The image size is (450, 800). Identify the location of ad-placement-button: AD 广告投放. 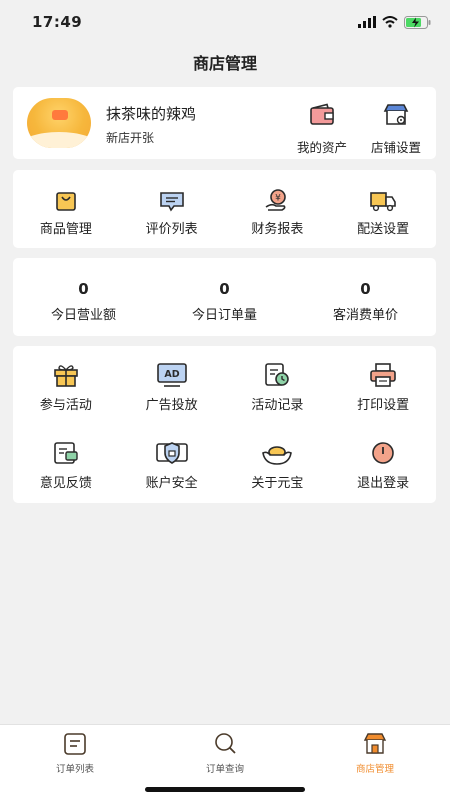
(172, 399).